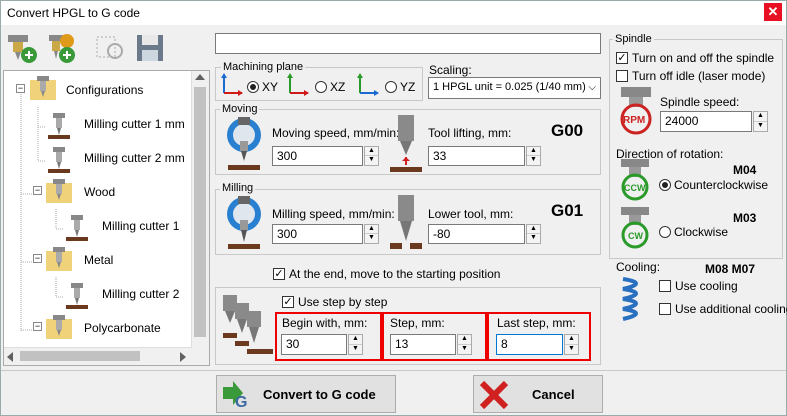 The image size is (787, 416). Describe the element at coordinates (150, 48) in the screenshot. I see `save-button` at that location.